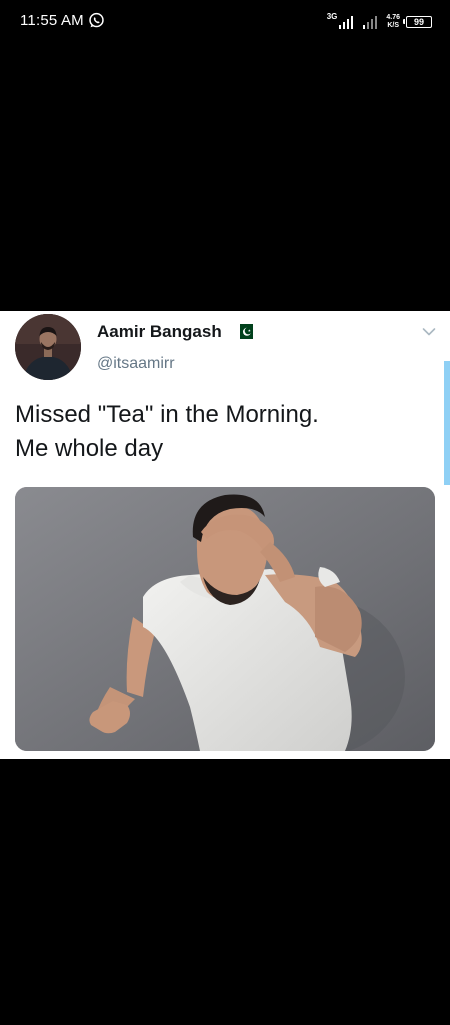 Image resolution: width=450 pixels, height=1025 pixels. I want to click on avatar-image, so click(48, 347).